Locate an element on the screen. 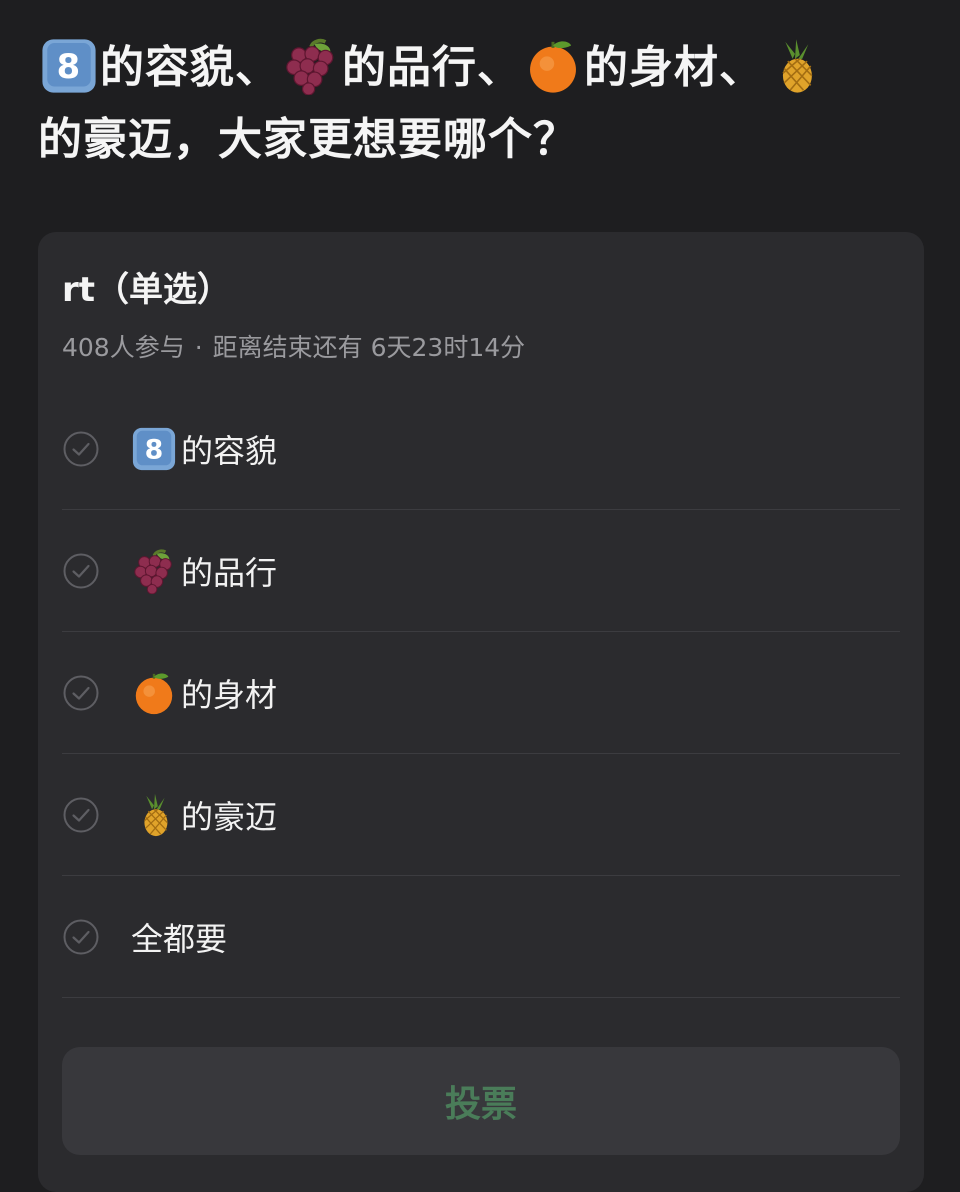  poll-option-2: 的品行 is located at coordinates (481, 571).